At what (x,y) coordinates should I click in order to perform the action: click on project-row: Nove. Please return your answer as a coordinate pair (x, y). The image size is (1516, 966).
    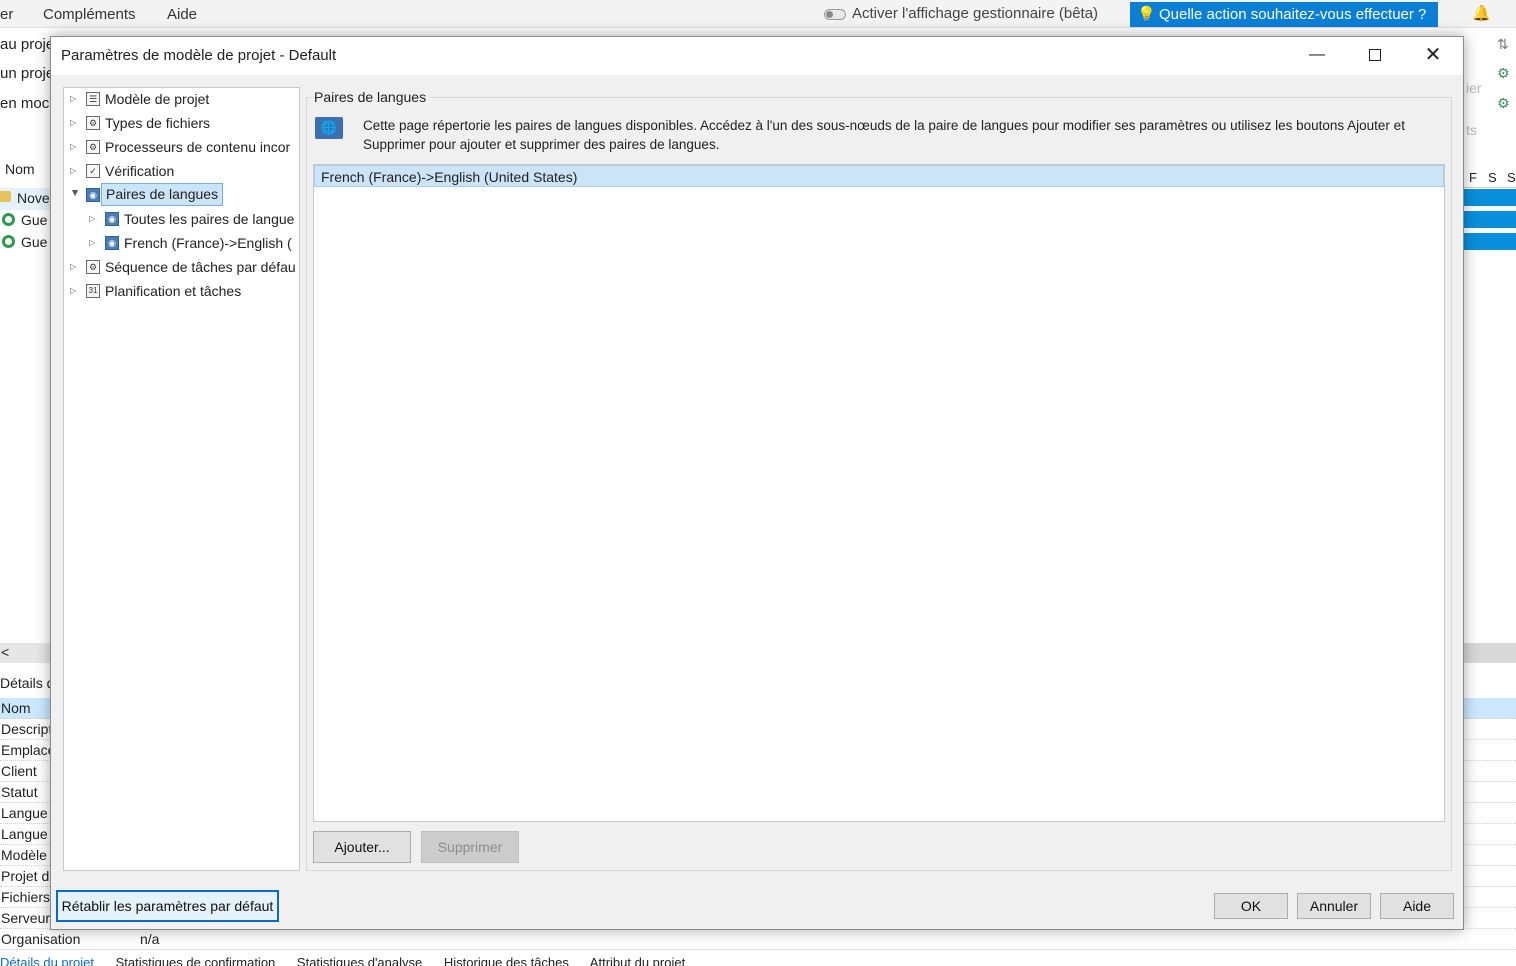
    Looking at the image, I should click on (26, 199).